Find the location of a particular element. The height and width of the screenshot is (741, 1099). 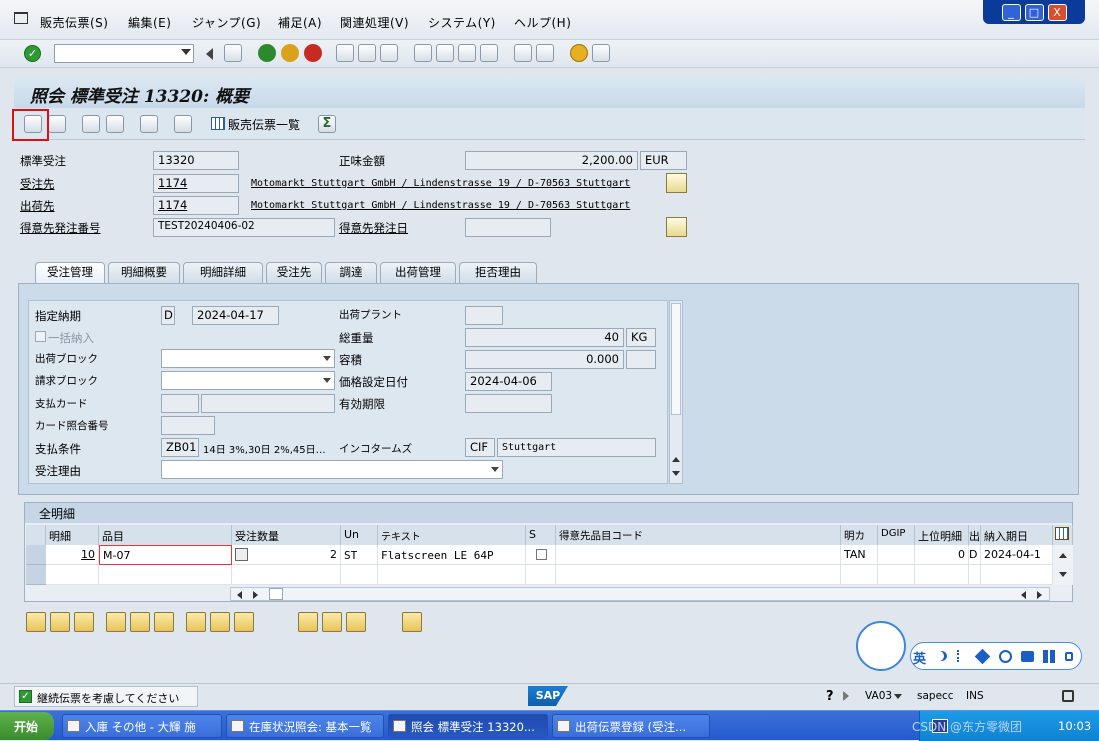

first-page-icon is located at coordinates (423, 53).